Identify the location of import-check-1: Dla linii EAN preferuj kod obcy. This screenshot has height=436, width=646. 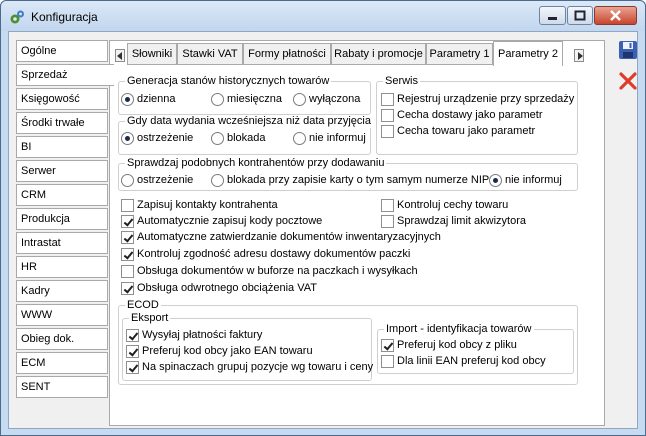
(463, 361).